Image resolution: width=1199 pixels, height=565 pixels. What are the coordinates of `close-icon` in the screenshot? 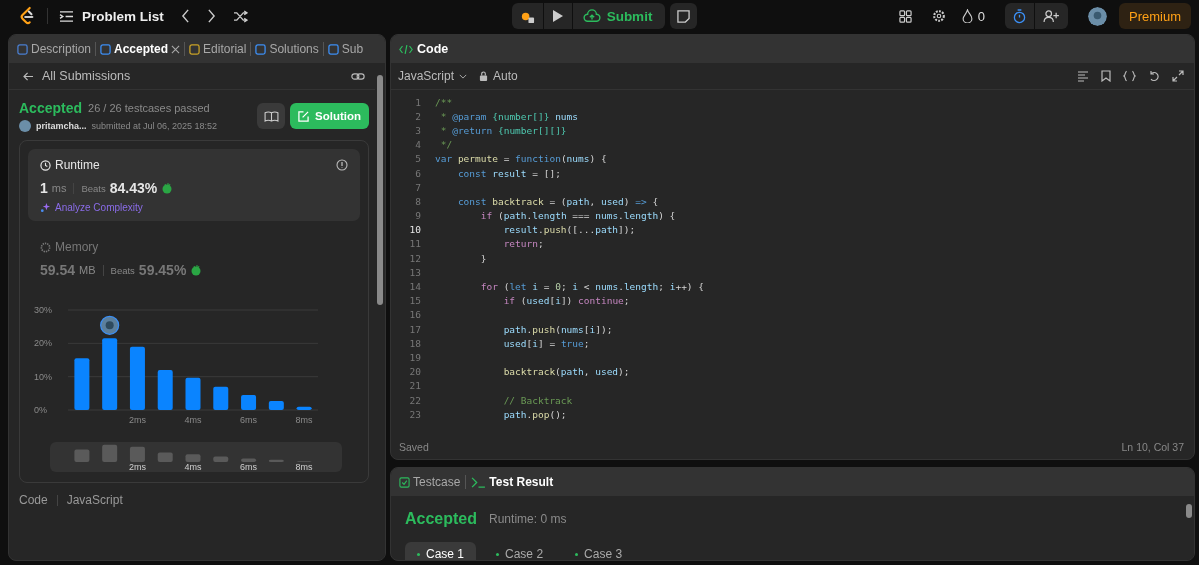 It's located at (176, 49).